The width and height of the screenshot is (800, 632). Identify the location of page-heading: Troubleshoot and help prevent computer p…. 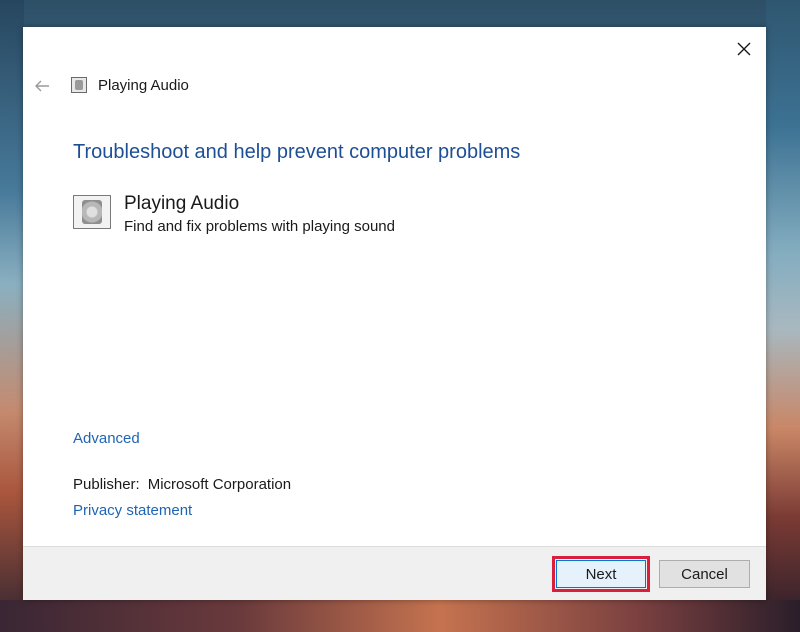
(297, 152).